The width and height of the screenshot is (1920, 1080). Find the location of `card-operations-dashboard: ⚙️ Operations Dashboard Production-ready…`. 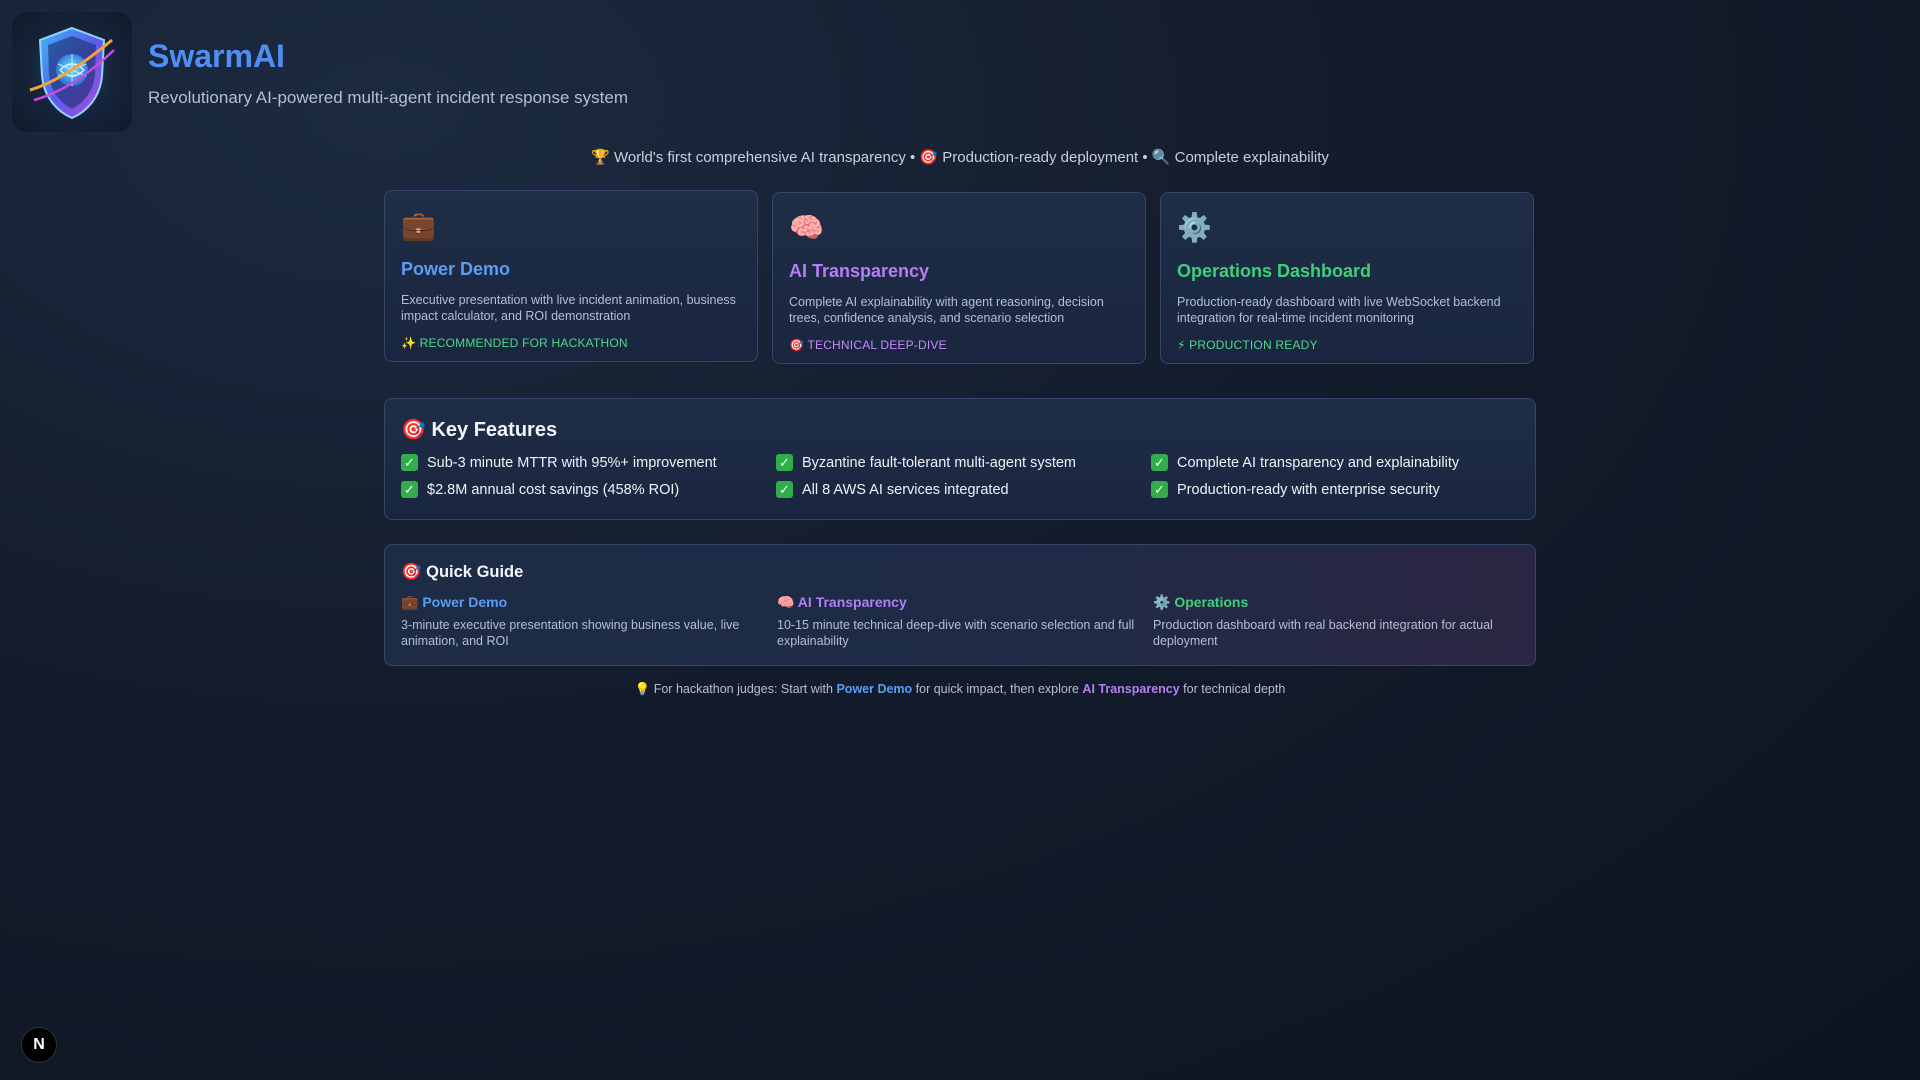

card-operations-dashboard: ⚙️ Operations Dashboard Production-ready… is located at coordinates (1347, 278).